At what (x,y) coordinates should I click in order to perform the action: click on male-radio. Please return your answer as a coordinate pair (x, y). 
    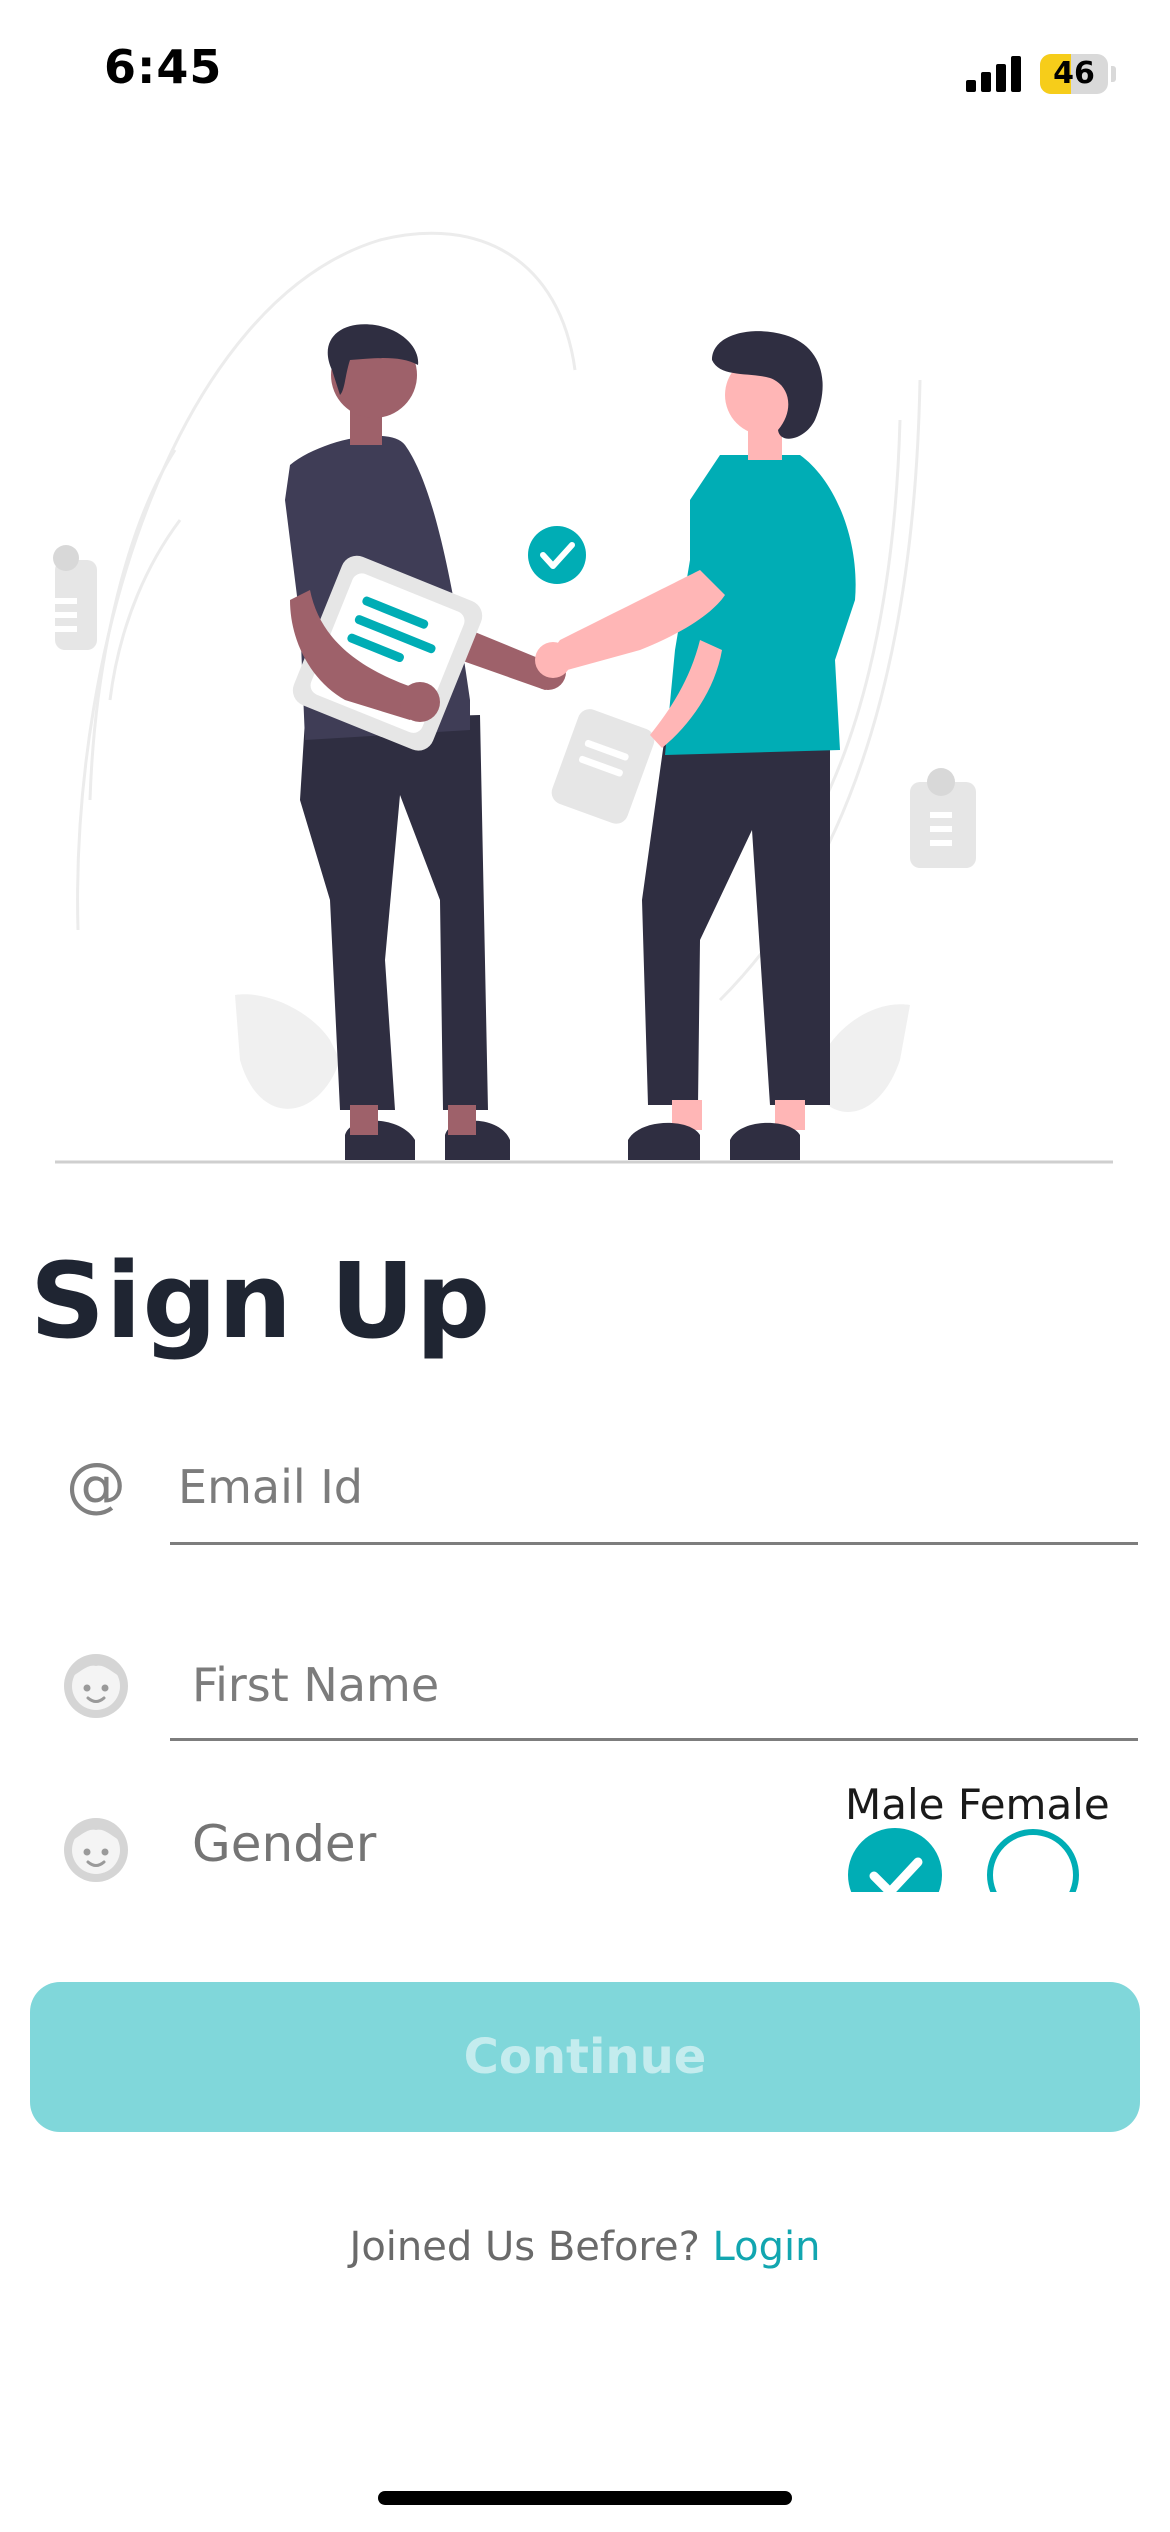
    Looking at the image, I should click on (895, 1856).